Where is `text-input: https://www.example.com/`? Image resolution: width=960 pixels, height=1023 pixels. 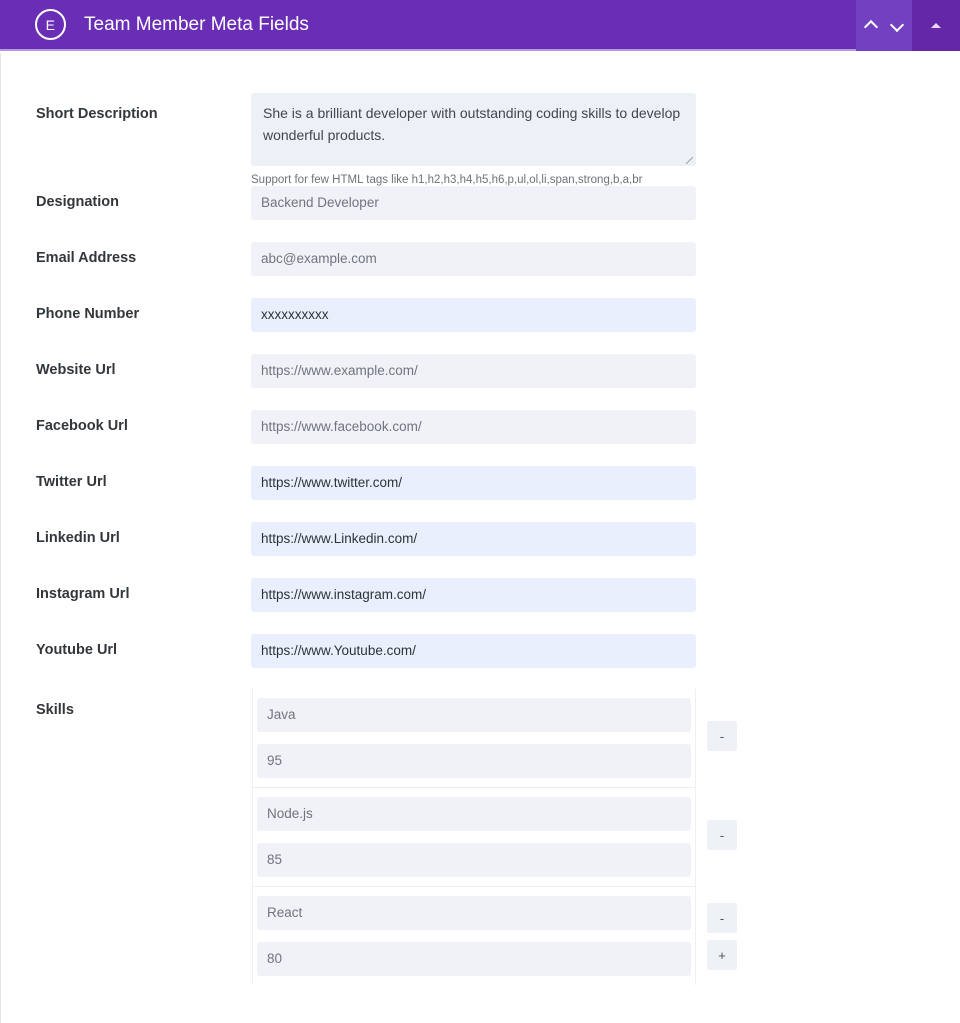
text-input: https://www.example.com/ is located at coordinates (473, 371).